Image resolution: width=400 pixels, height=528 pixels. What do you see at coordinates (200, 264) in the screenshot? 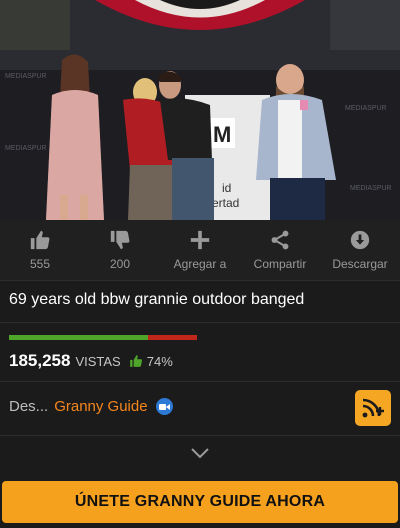
I see `add-to-label: Agregar a` at bounding box center [200, 264].